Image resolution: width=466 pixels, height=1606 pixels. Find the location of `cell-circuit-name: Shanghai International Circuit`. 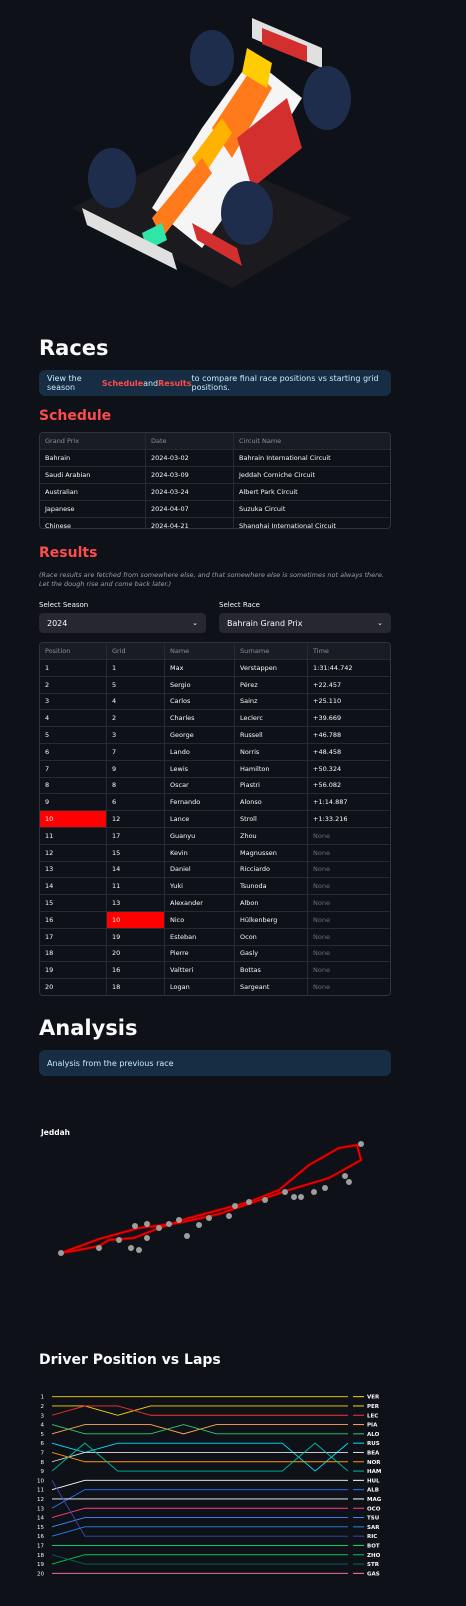

cell-circuit-name: Shanghai International Circuit is located at coordinates (287, 525).